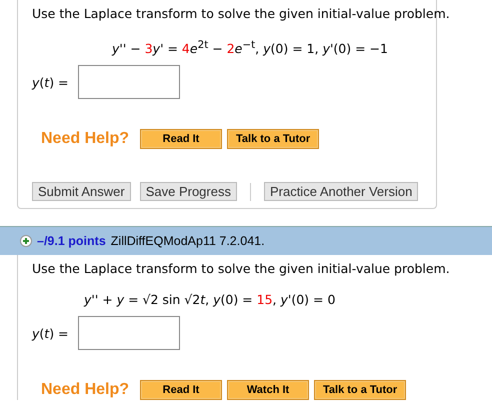 The height and width of the screenshot is (418, 492). Describe the element at coordinates (71, 241) in the screenshot. I see `points-text: –/9.1 points` at that location.